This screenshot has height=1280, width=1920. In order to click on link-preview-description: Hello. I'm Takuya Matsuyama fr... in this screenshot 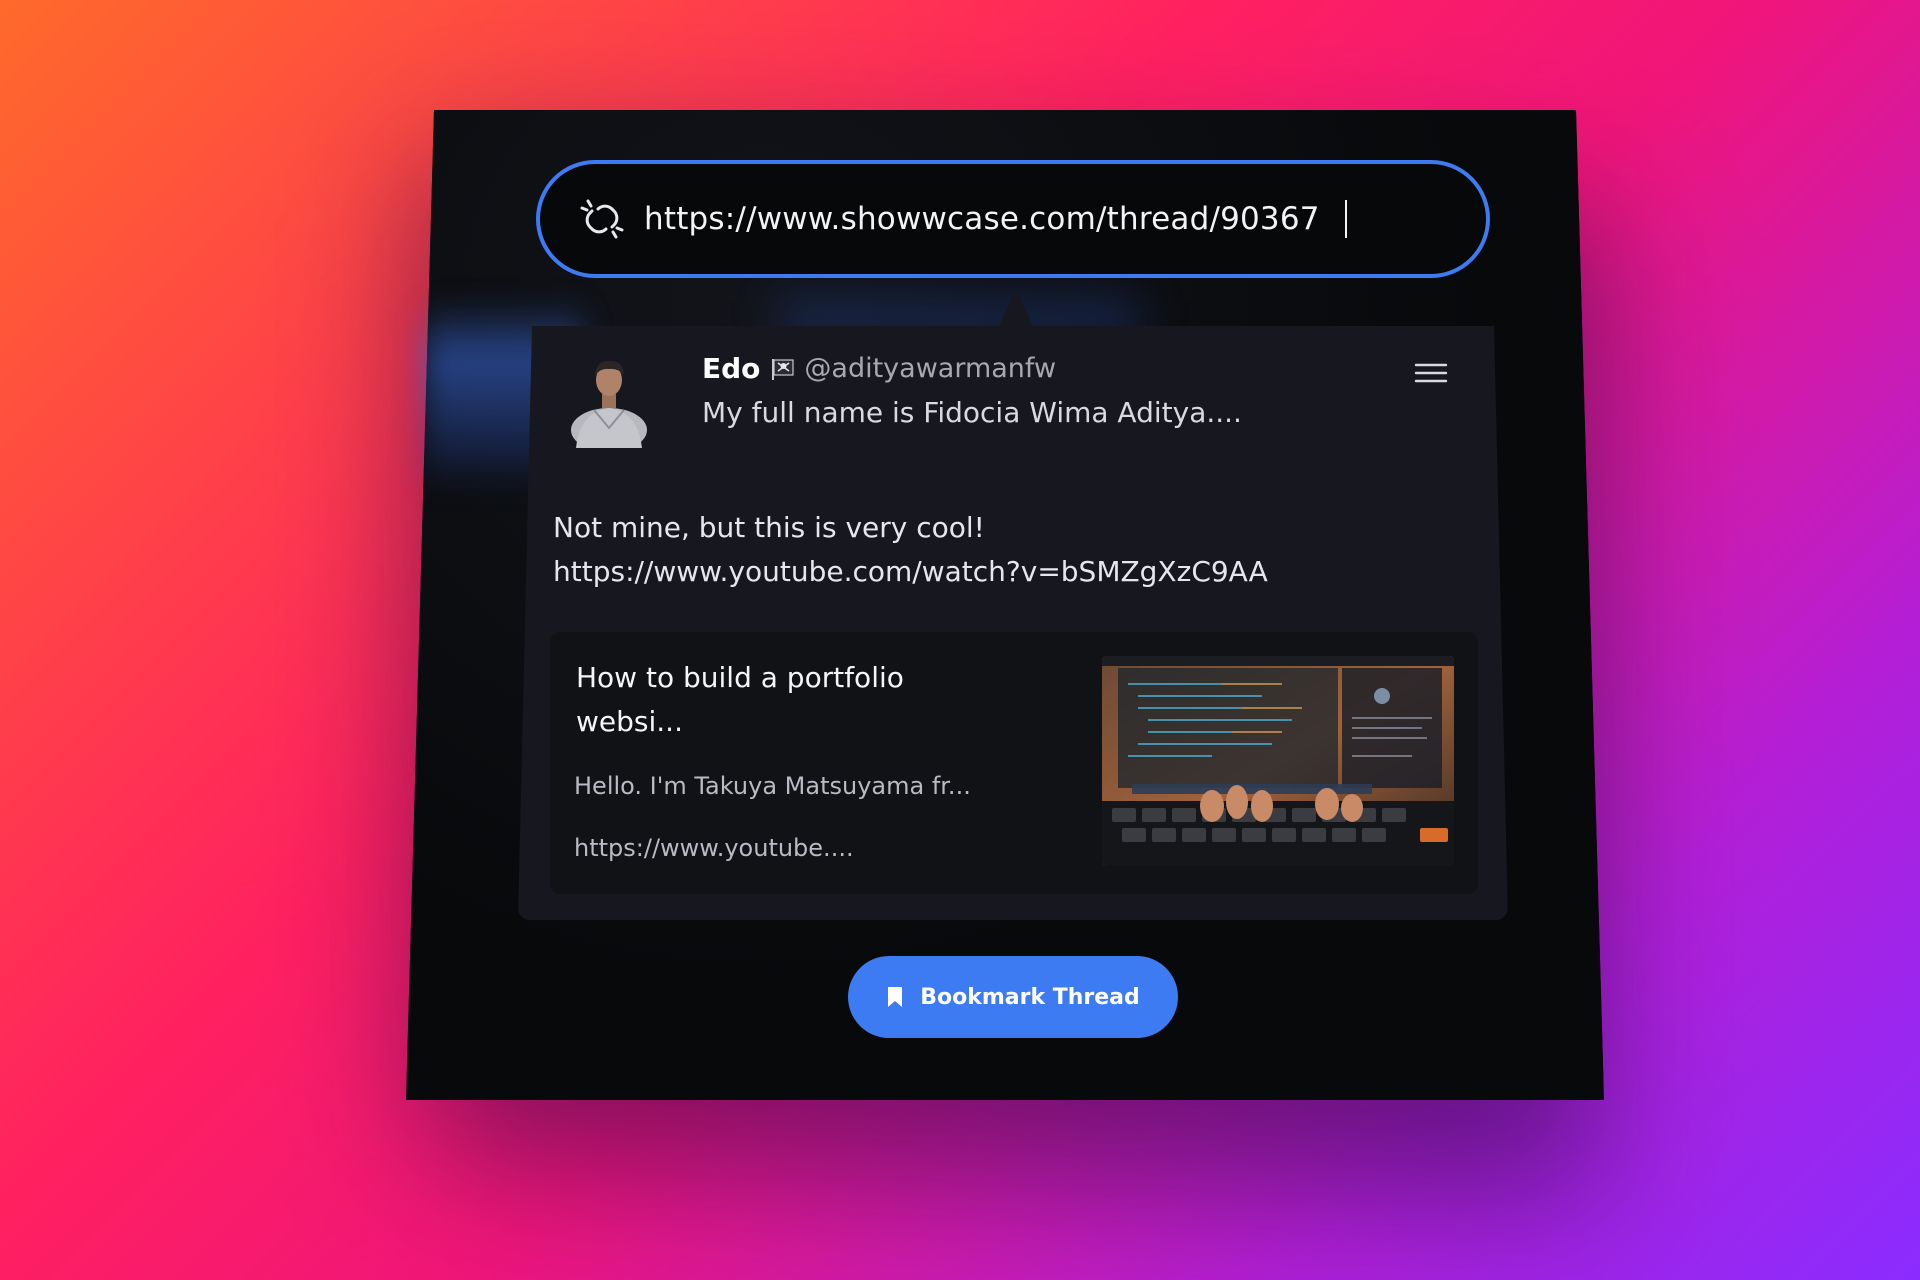, I will do `click(772, 786)`.